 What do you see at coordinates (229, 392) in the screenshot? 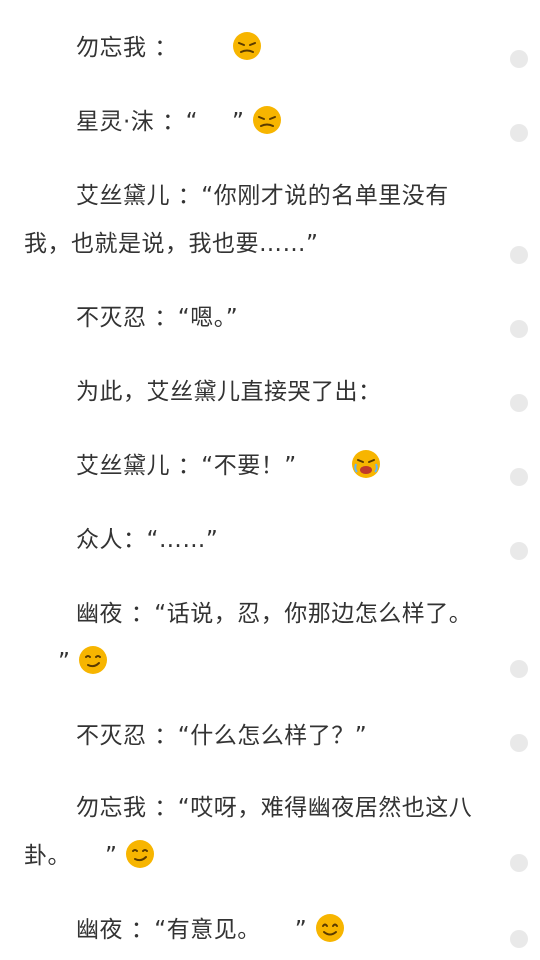
I see `paragraph-text: 为此，艾丝黛儿直接哭了出：` at bounding box center [229, 392].